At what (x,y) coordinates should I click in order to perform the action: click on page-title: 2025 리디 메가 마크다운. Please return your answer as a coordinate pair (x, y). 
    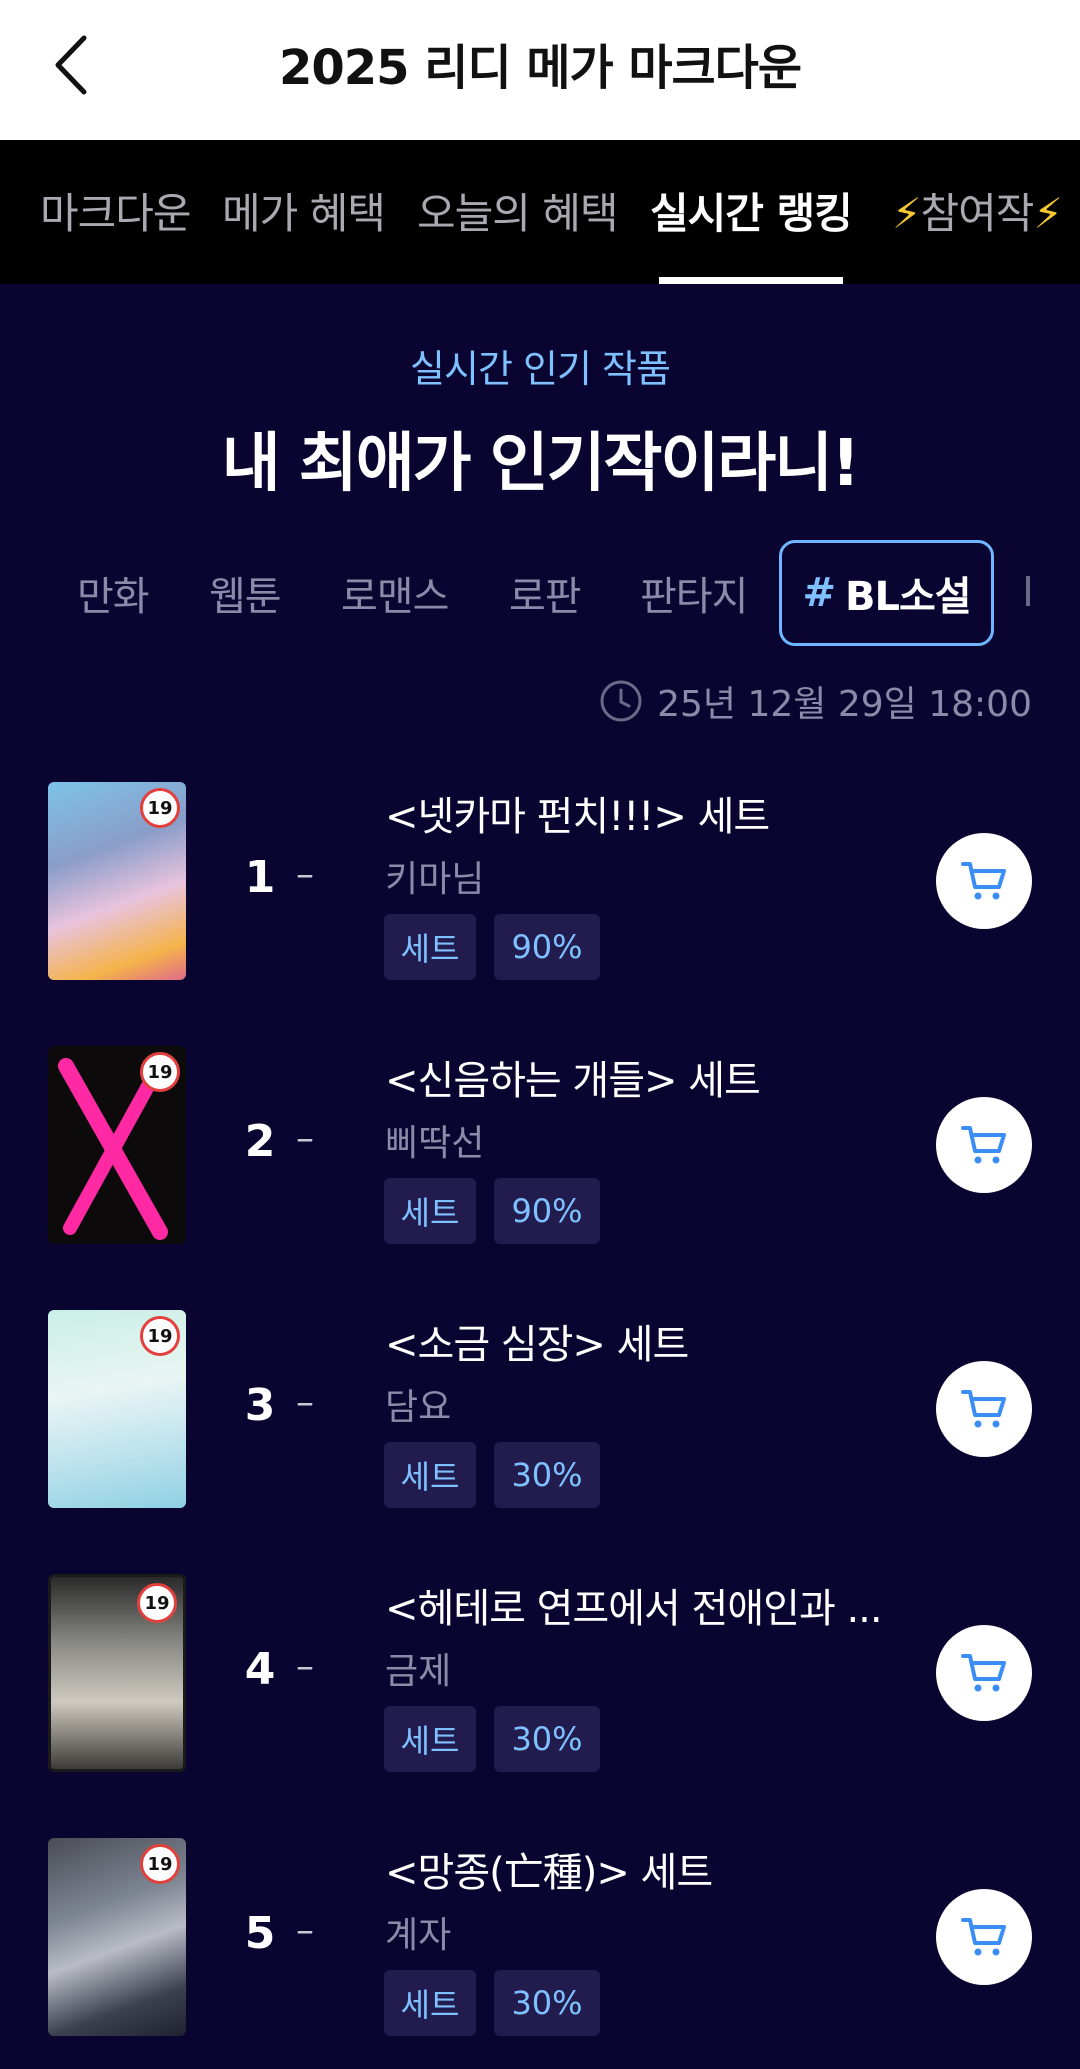
    Looking at the image, I should click on (540, 68).